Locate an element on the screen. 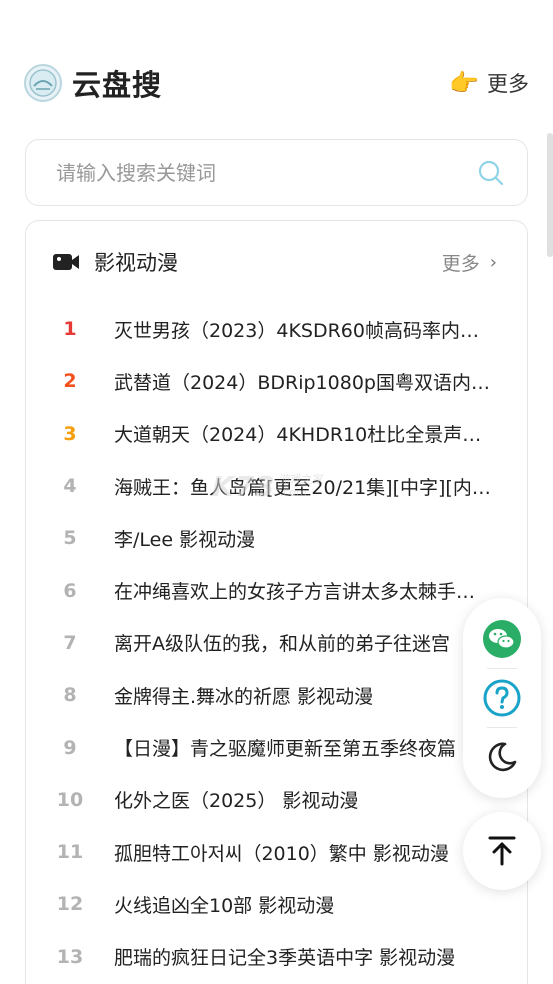  logo-icon is located at coordinates (43, 83).